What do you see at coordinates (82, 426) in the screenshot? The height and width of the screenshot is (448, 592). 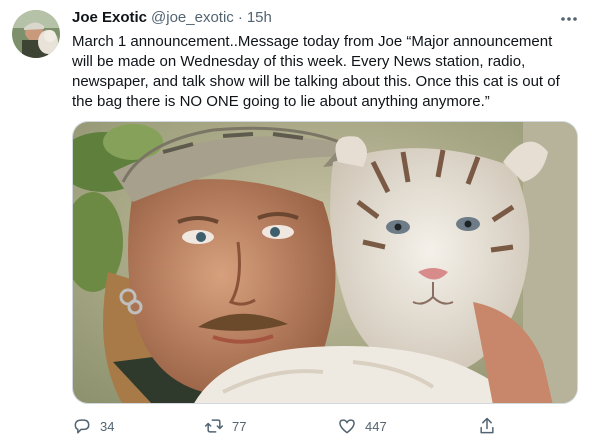 I see `reply-icon` at bounding box center [82, 426].